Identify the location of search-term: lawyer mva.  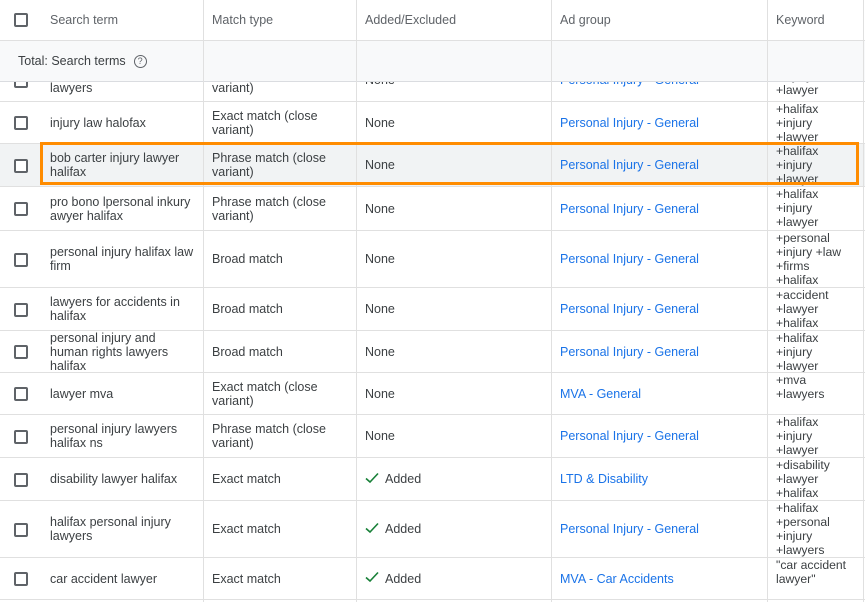
(82, 393).